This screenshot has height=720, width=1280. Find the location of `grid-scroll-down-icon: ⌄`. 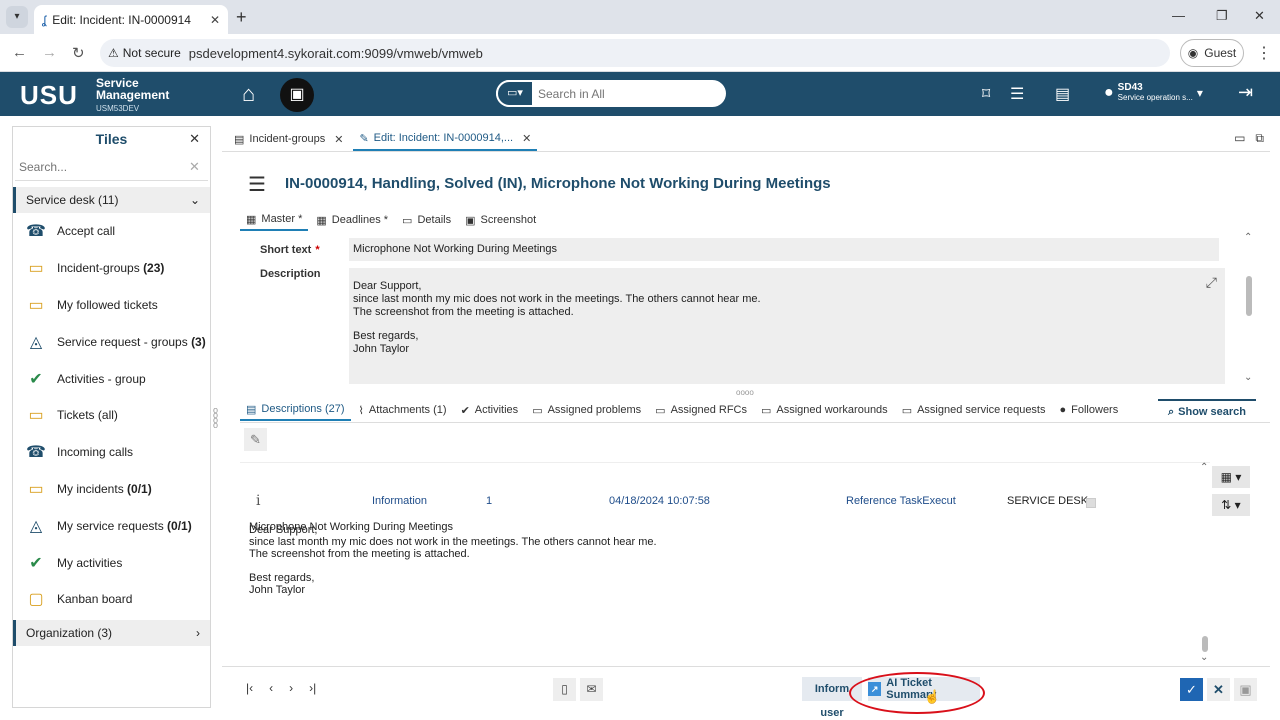

grid-scroll-down-icon: ⌄ is located at coordinates (1204, 657).